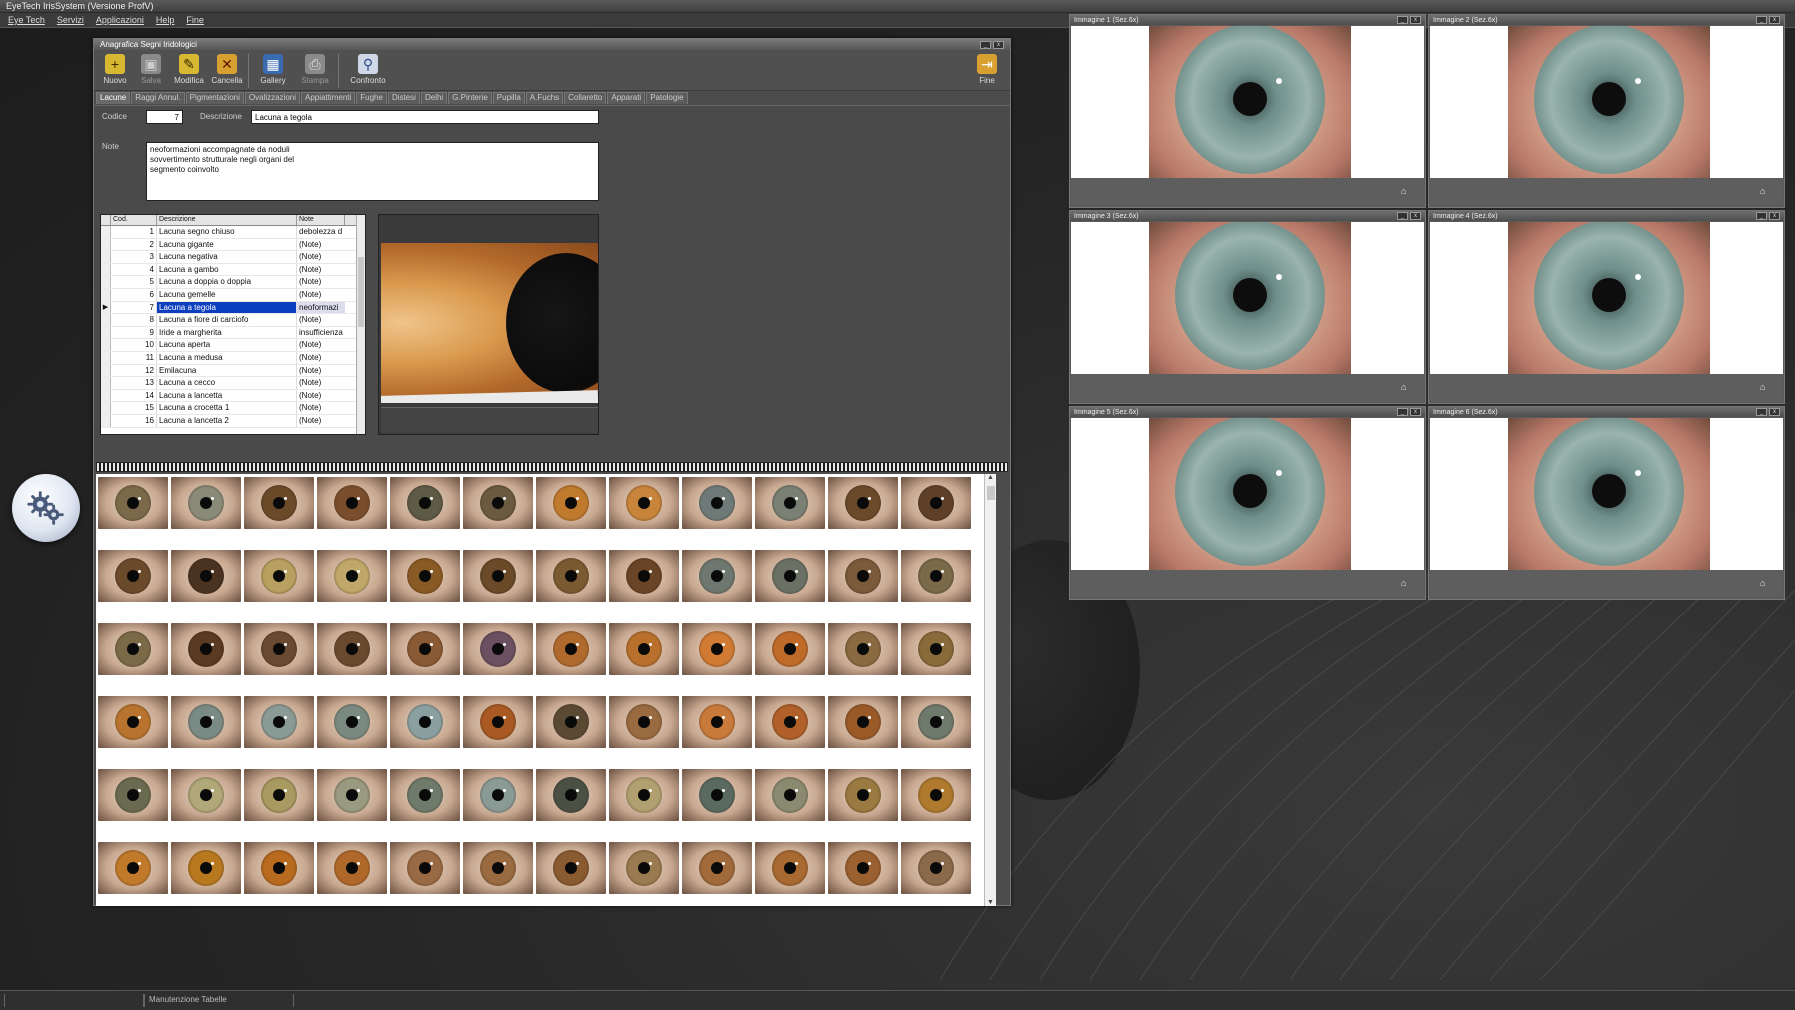 The image size is (1795, 1010). I want to click on table-row: 14 Lacuna a lancetta (Note), so click(233, 396).